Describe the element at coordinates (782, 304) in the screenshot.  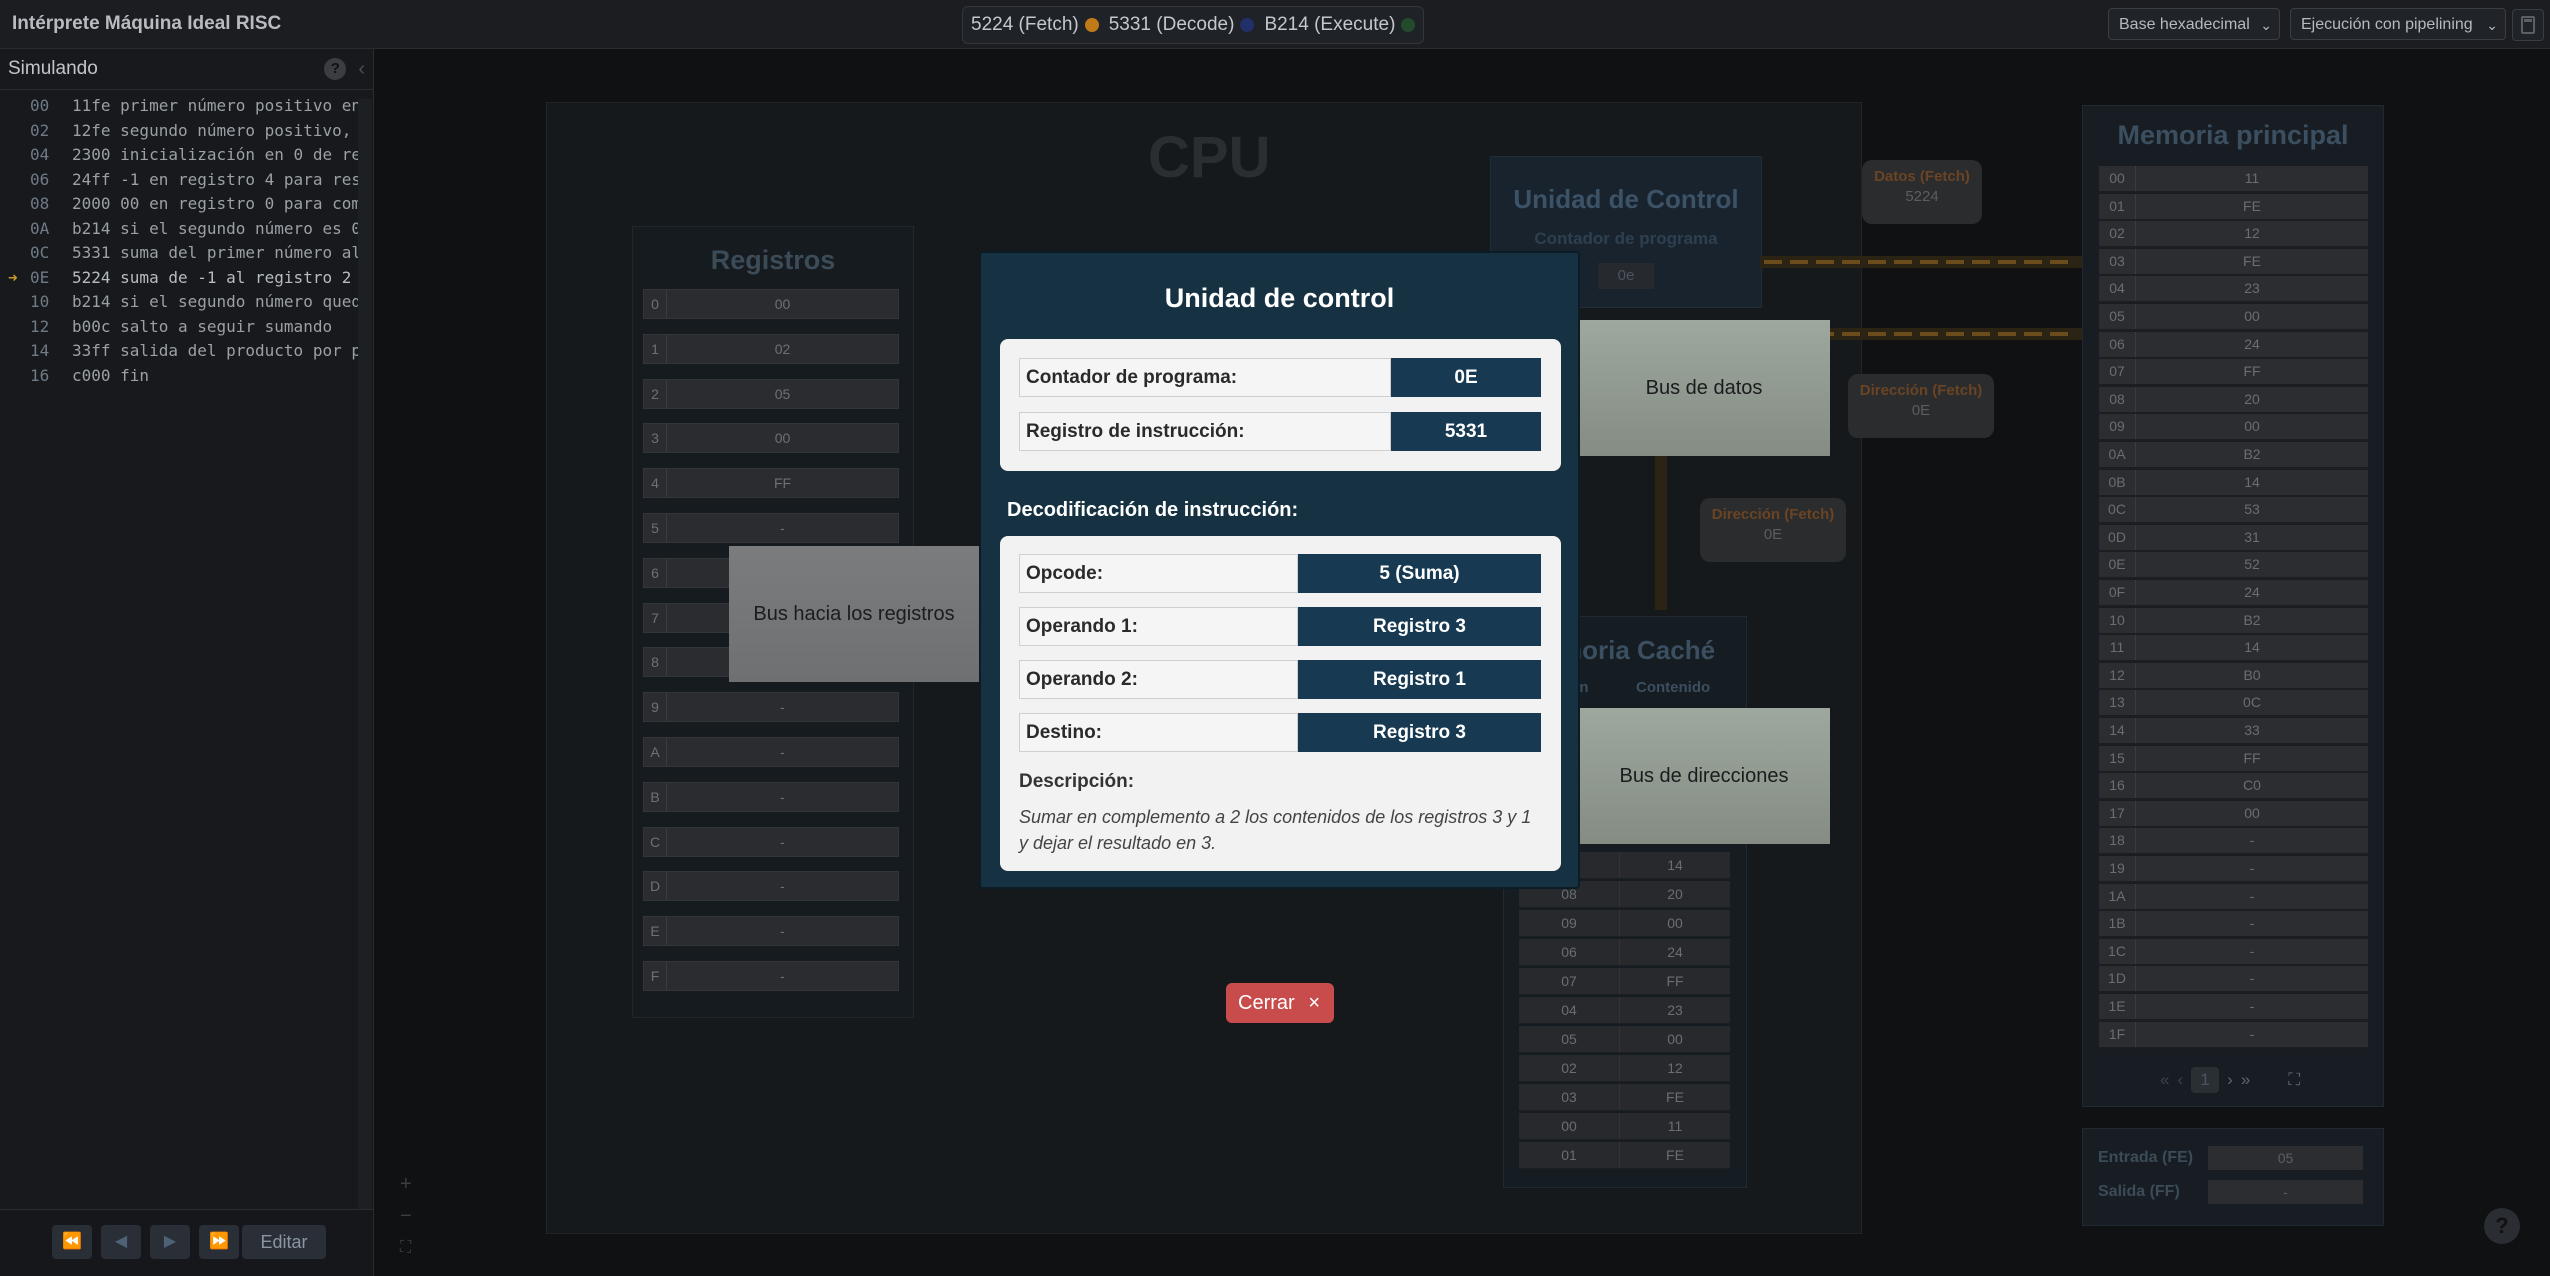
I see `register-value: 00` at that location.